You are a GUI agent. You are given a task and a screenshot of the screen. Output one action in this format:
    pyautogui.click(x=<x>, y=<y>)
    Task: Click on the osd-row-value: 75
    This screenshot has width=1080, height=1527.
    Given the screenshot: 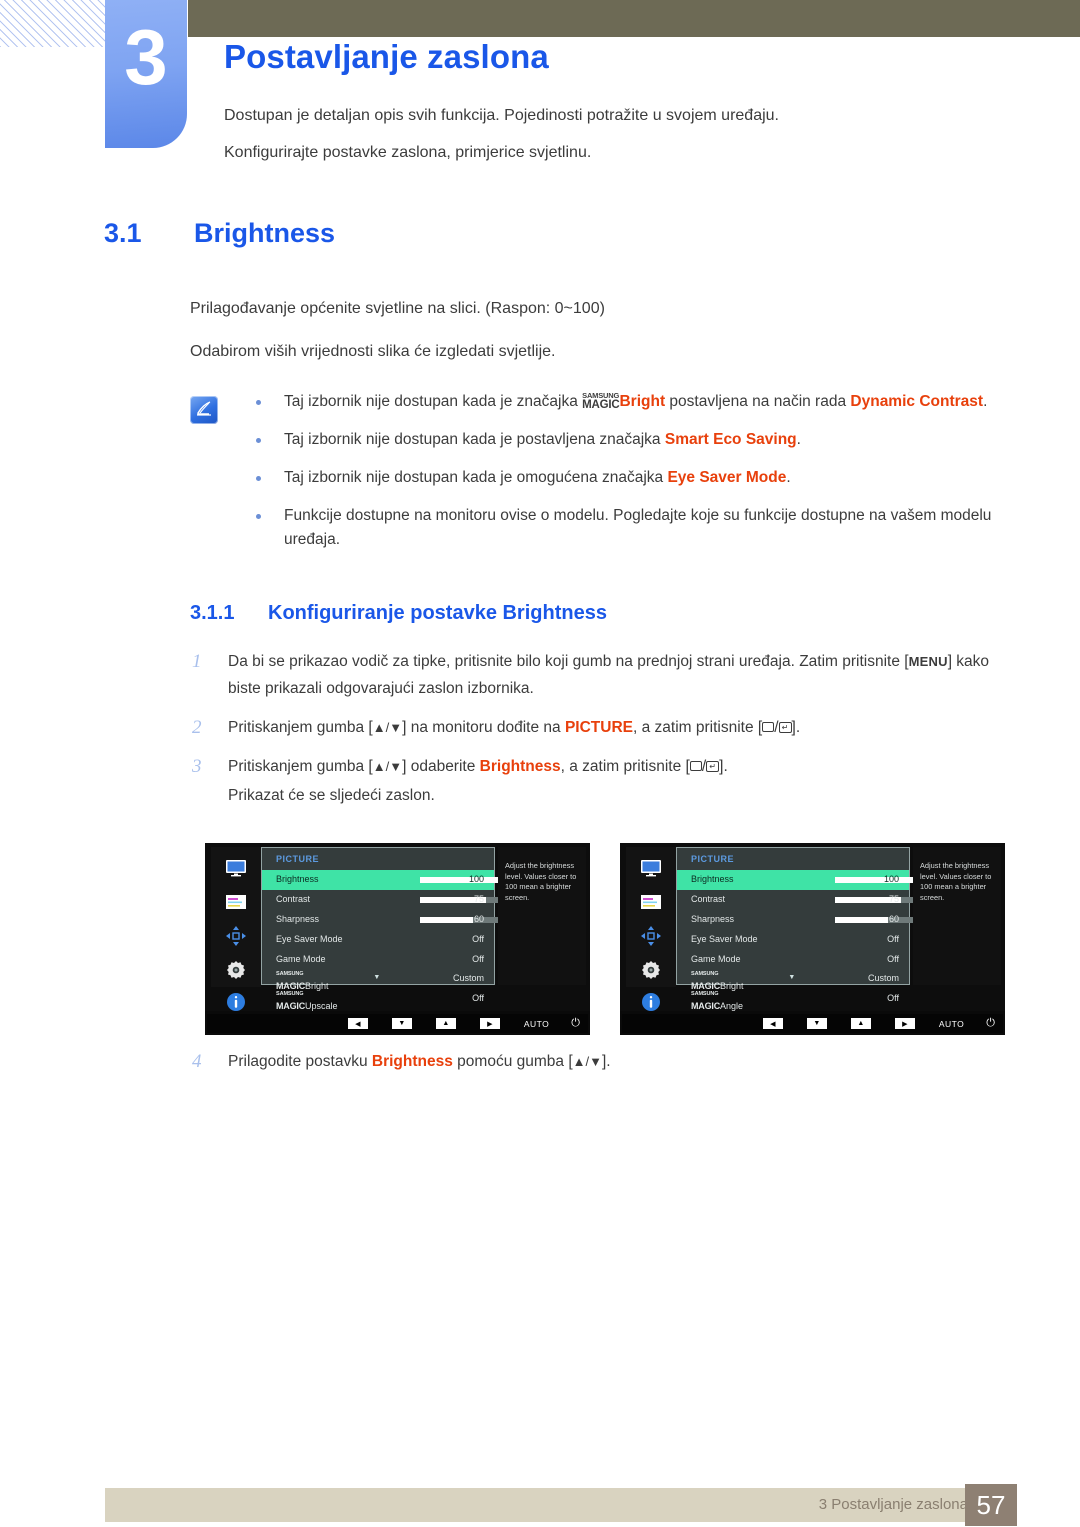 What is the action you would take?
    pyautogui.click(x=478, y=899)
    